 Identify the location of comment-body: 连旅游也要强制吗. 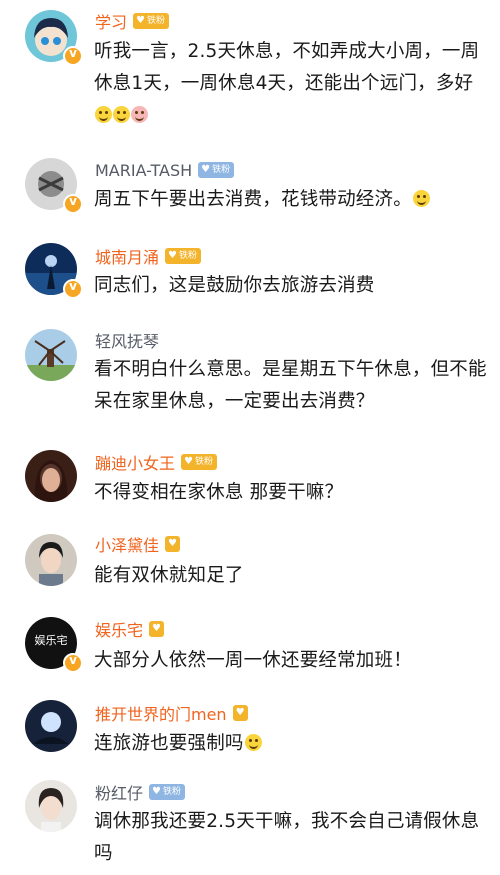
(169, 743).